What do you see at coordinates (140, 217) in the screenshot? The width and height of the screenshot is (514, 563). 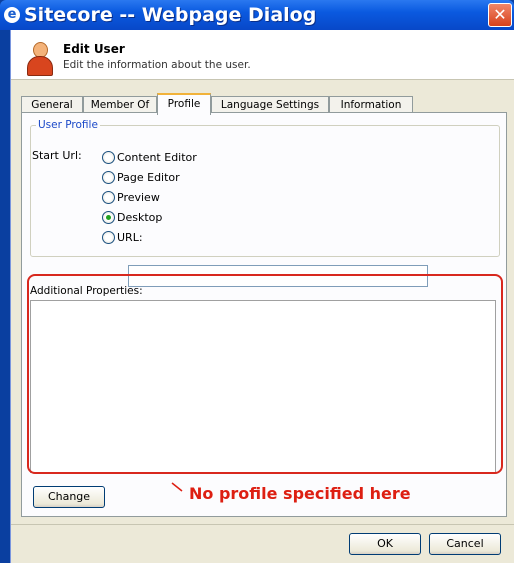 I see `radio-label: Desktop` at bounding box center [140, 217].